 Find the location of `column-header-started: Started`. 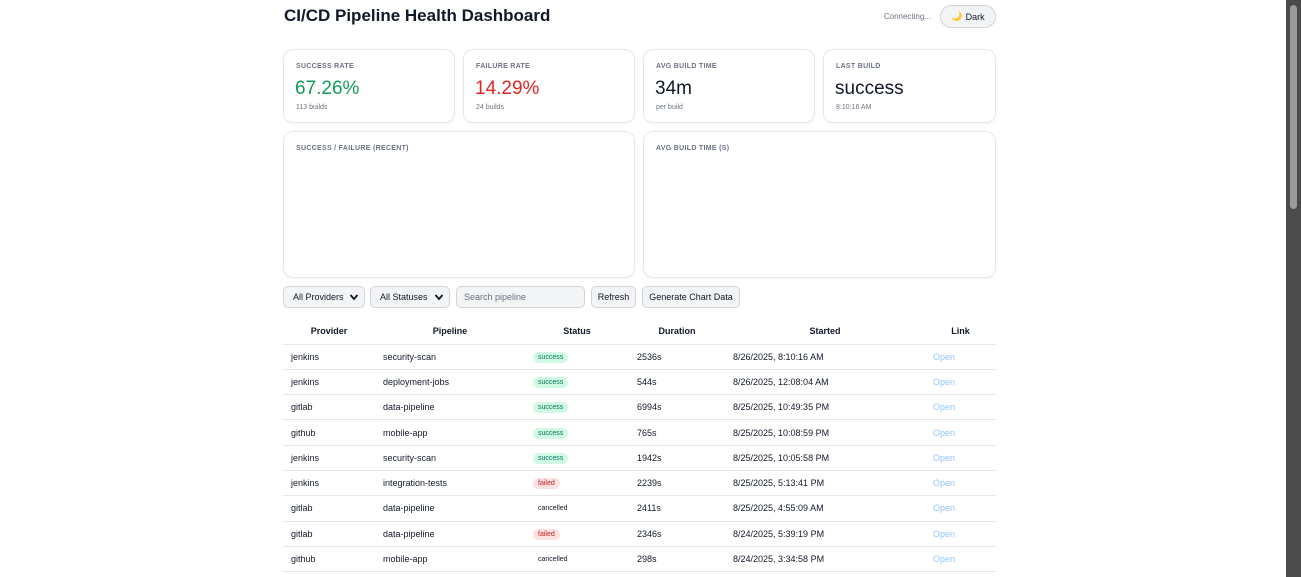

column-header-started: Started is located at coordinates (825, 332).